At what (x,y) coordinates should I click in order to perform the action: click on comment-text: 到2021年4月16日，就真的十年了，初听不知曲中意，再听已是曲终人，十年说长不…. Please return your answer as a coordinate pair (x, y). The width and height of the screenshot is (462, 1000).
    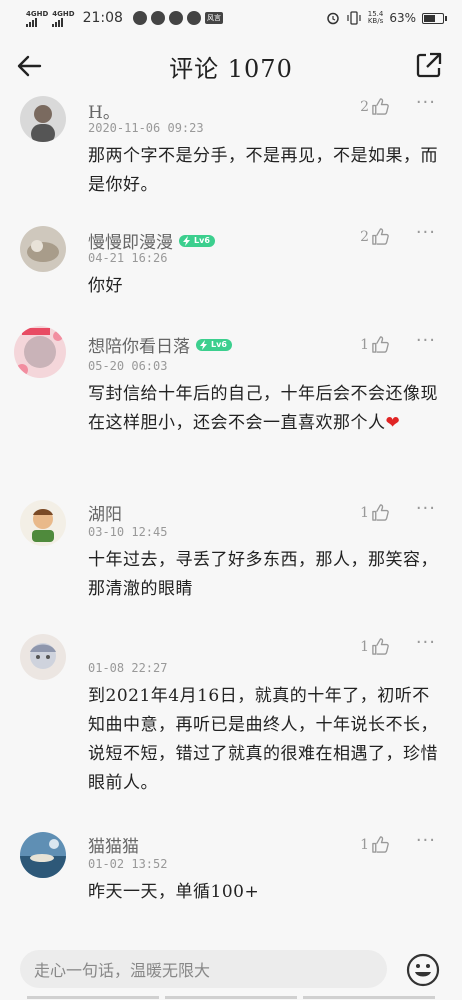
    Looking at the image, I should click on (263, 739).